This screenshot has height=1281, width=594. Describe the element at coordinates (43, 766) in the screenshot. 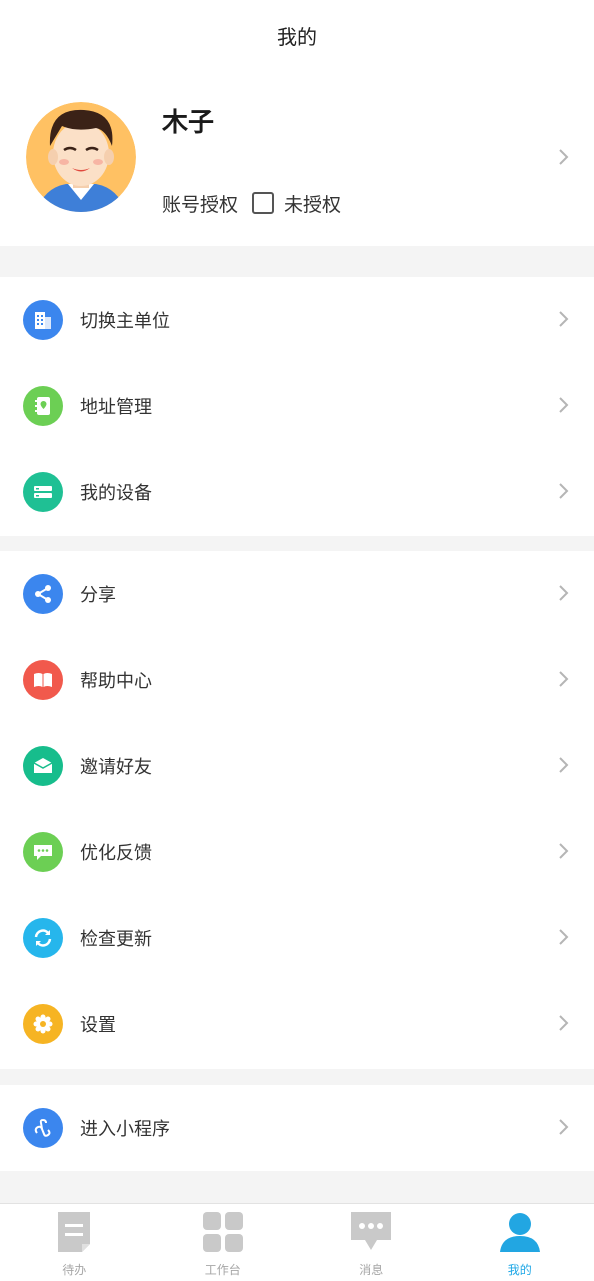

I see `envelope-icon` at that location.